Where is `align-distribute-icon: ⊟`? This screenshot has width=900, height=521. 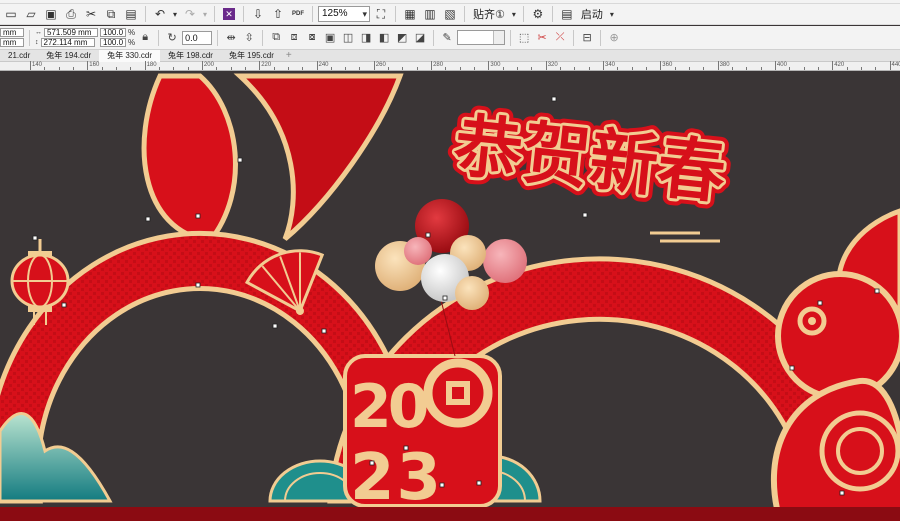 align-distribute-icon: ⊟ is located at coordinates (587, 38).